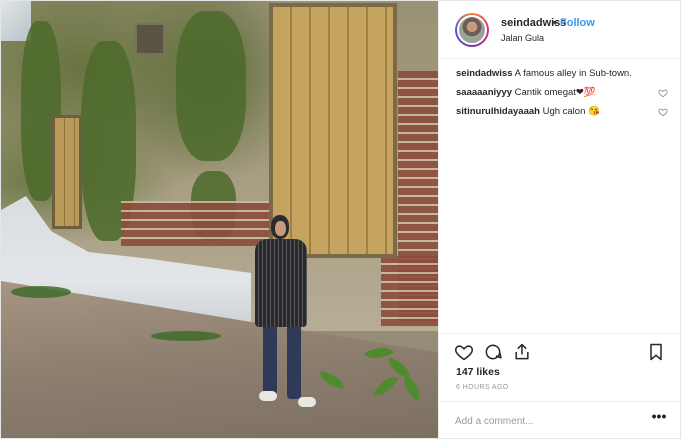 This screenshot has height=439, width=681. Describe the element at coordinates (571, 111) in the screenshot. I see `comment-text: Ugh calon 😘` at that location.